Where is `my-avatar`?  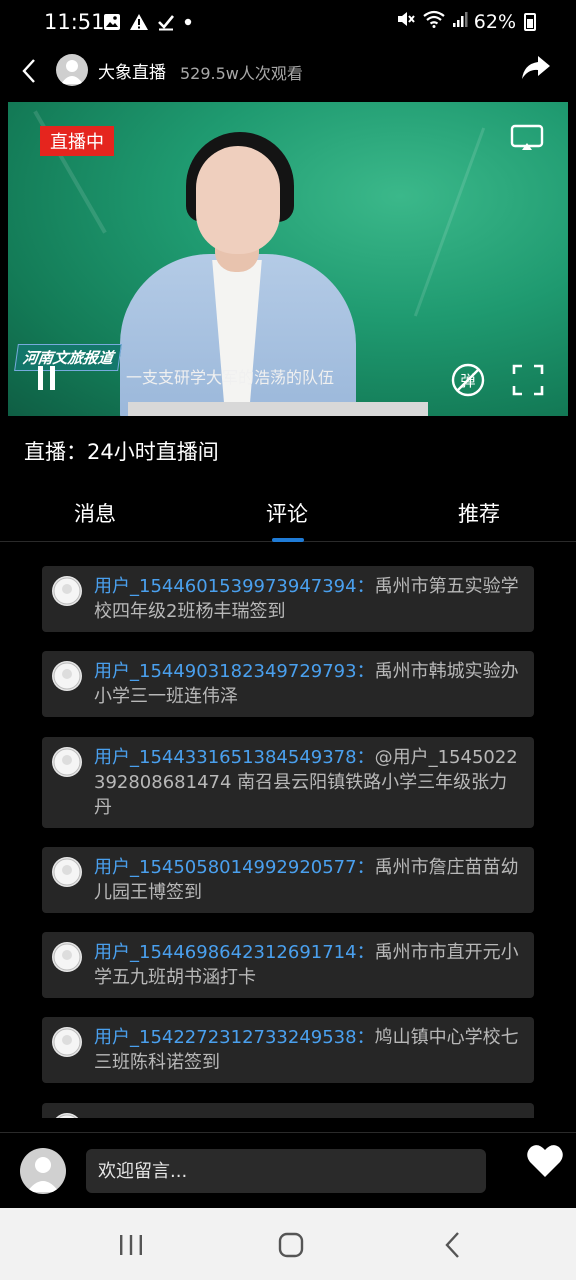 my-avatar is located at coordinates (43, 1171).